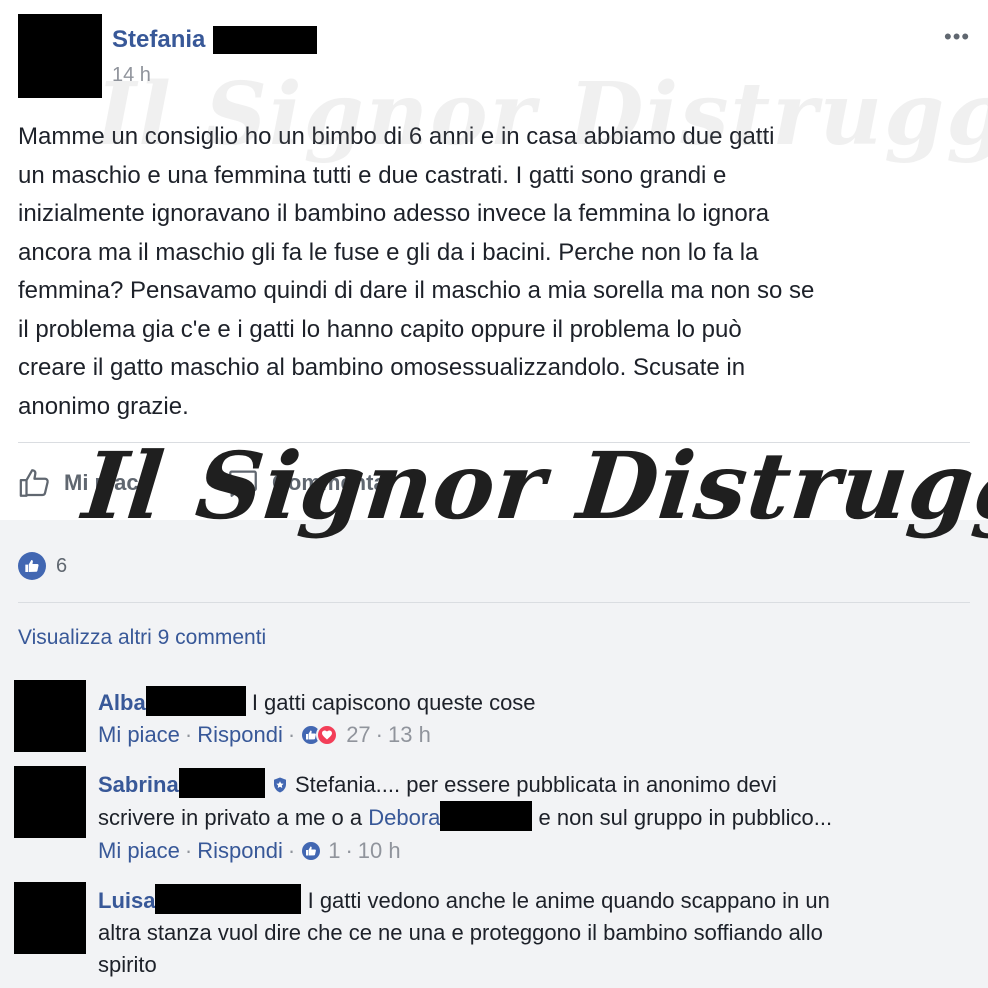  I want to click on comment-timestamp: 10 h, so click(379, 851).